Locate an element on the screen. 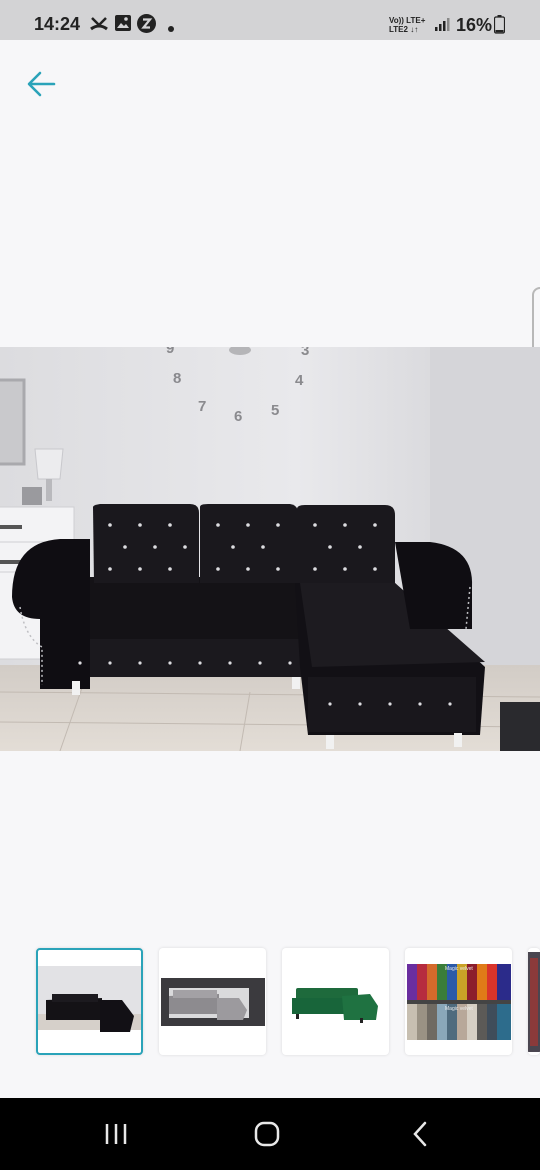  signal-icon is located at coordinates (442, 26).